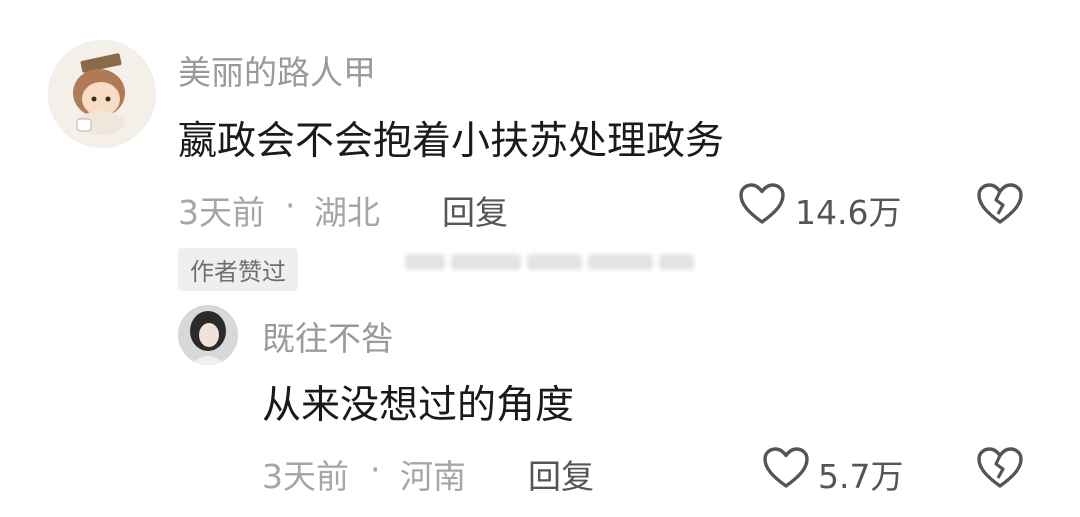 The width and height of the screenshot is (1080, 517). I want to click on comment-text: 从来没想过的角度, so click(418, 405).